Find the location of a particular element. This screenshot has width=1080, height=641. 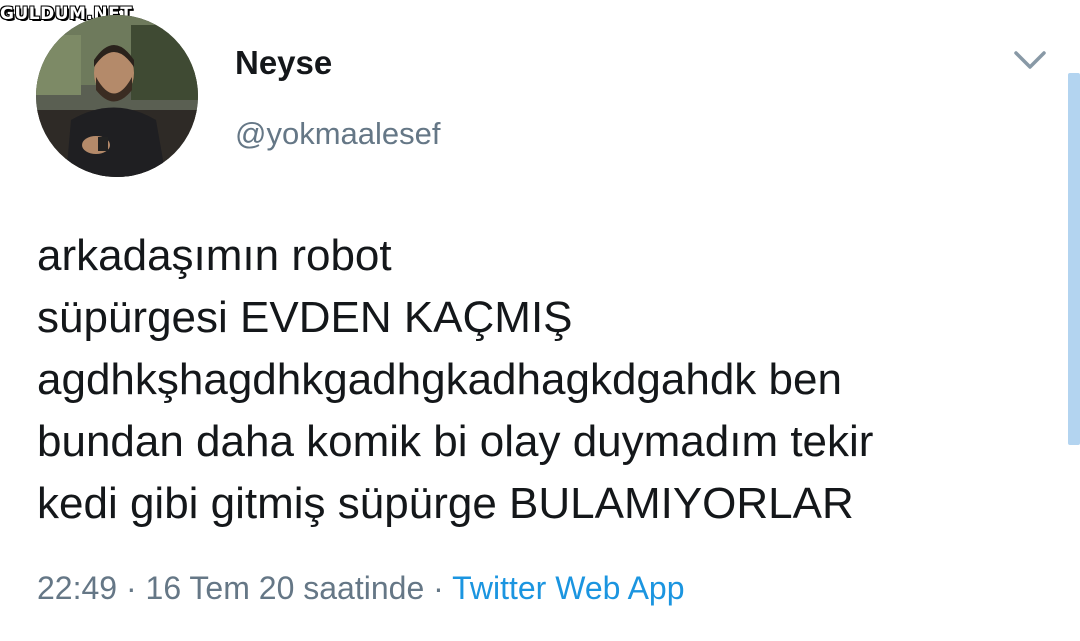

tweet-time: 22:49 is located at coordinates (77, 588).